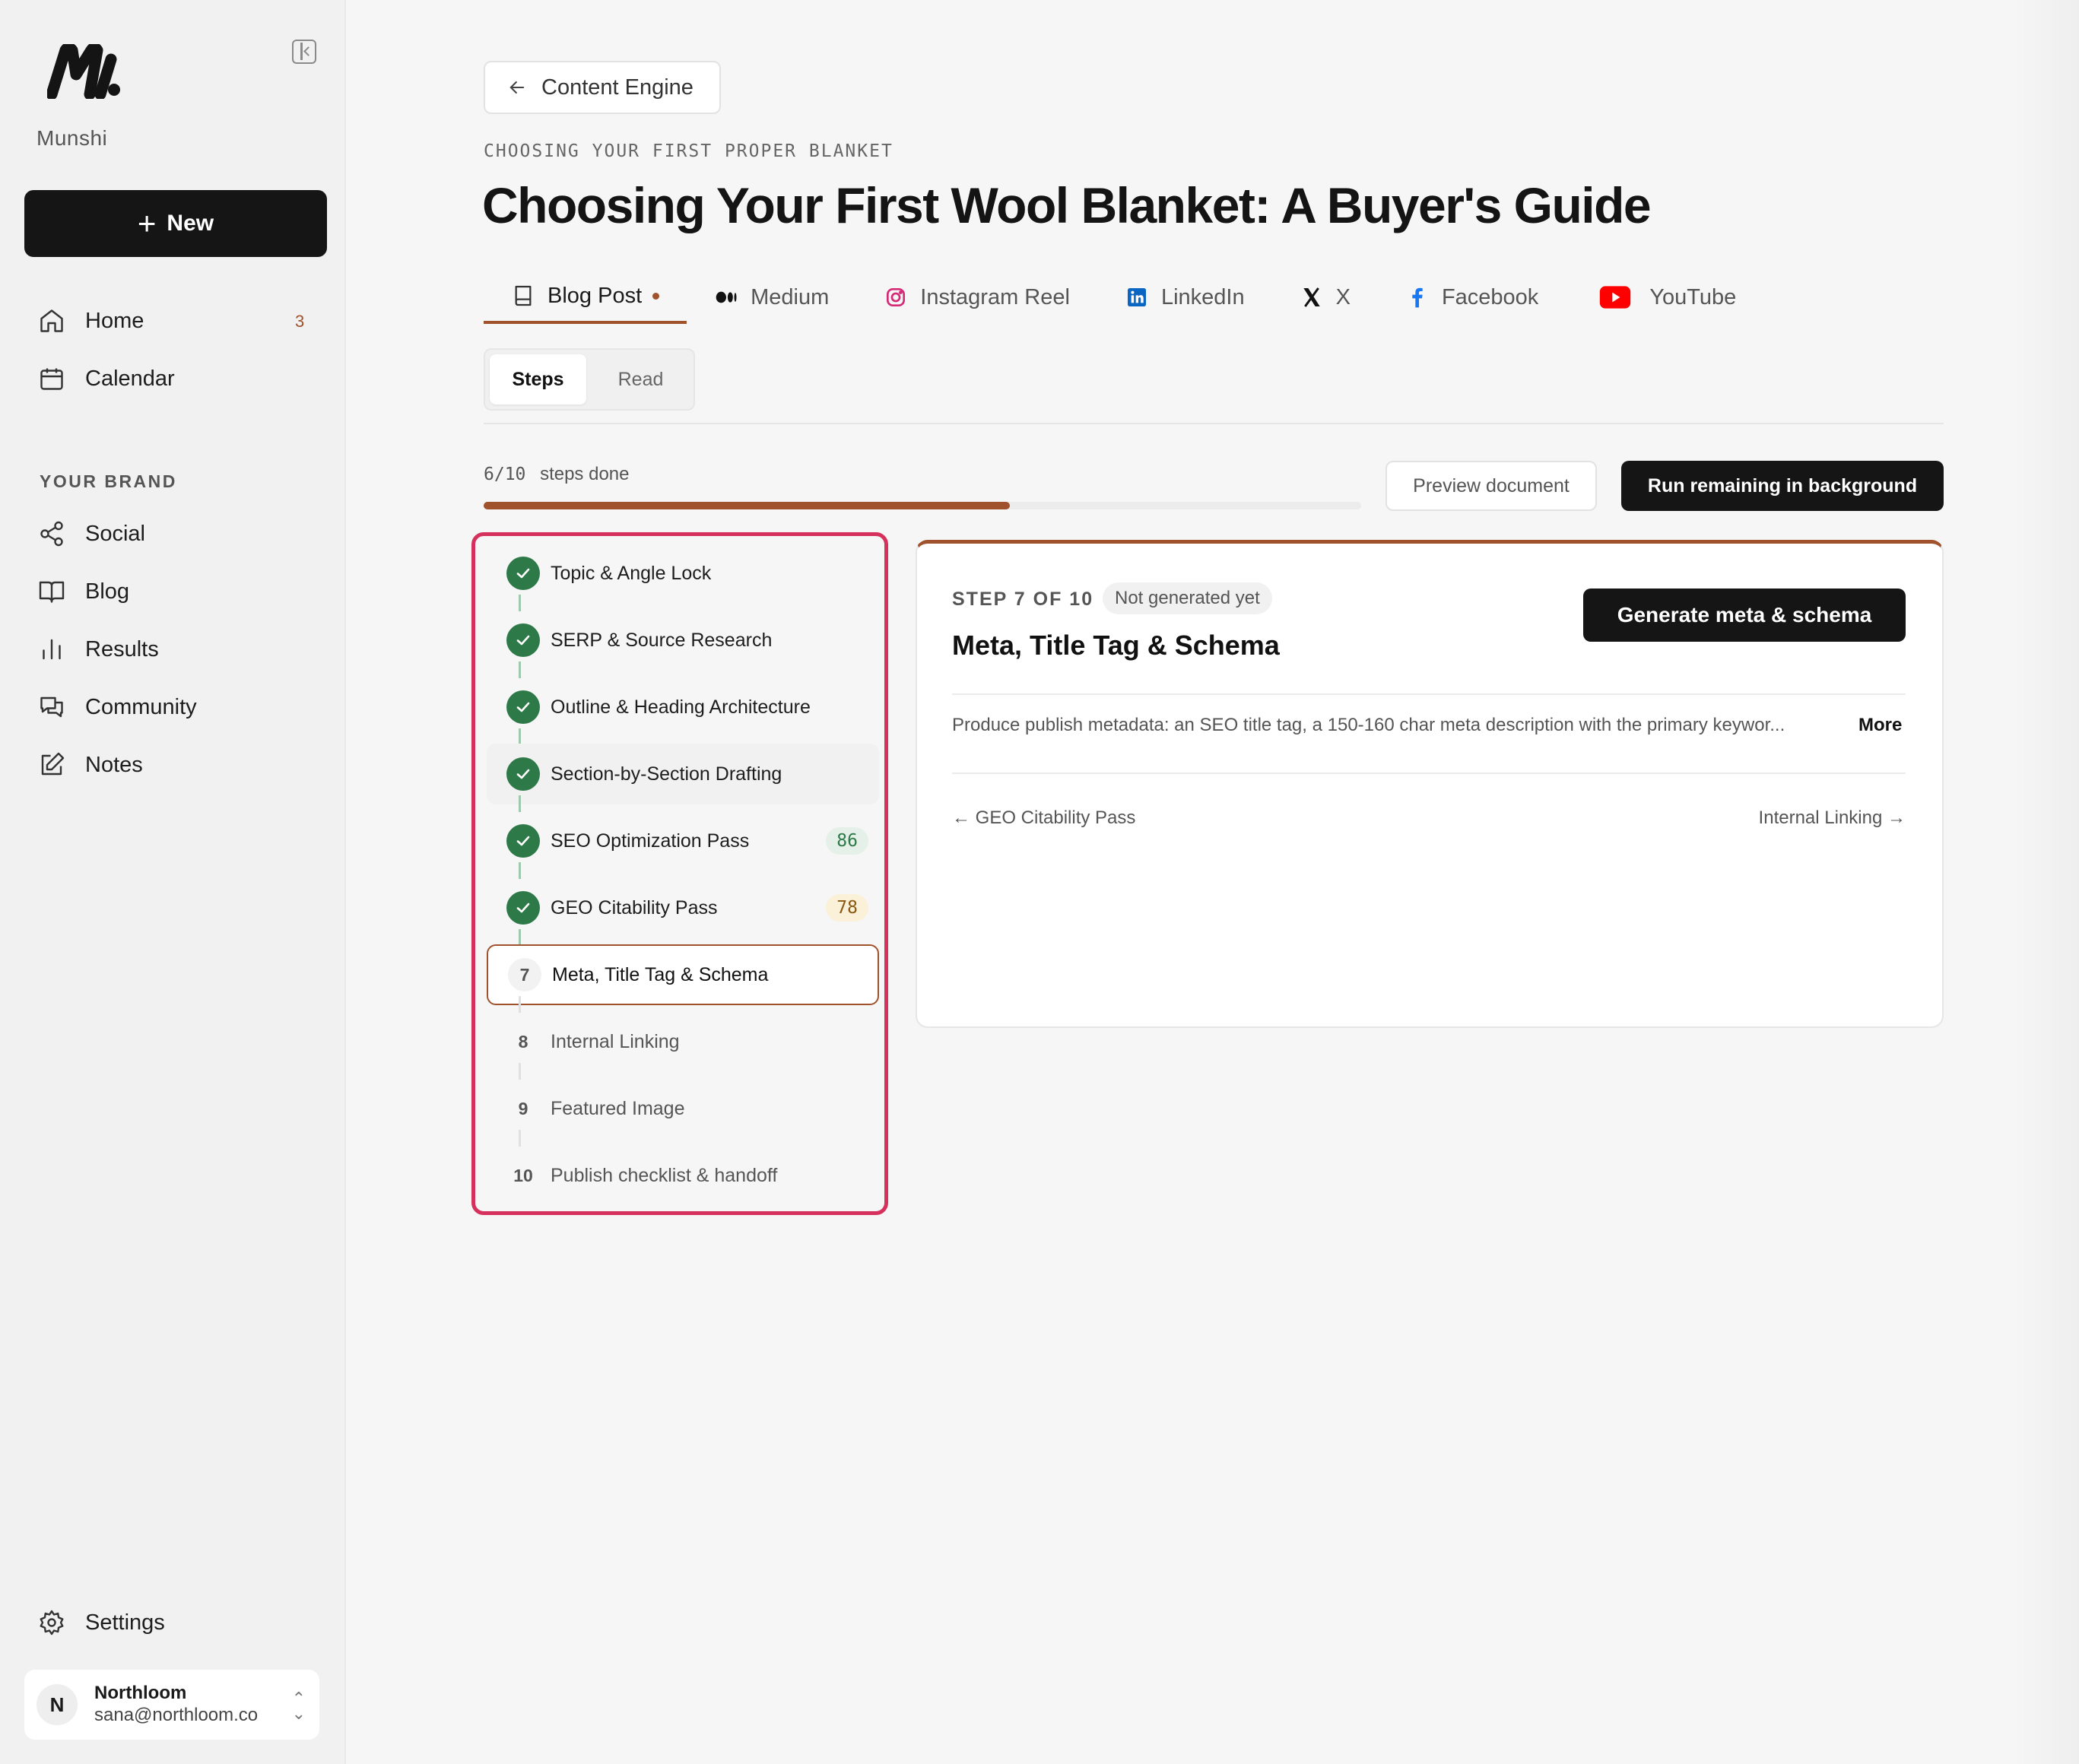 The image size is (2079, 1764). What do you see at coordinates (1782, 486) in the screenshot?
I see `run-remaining-button: Run remaining in background` at bounding box center [1782, 486].